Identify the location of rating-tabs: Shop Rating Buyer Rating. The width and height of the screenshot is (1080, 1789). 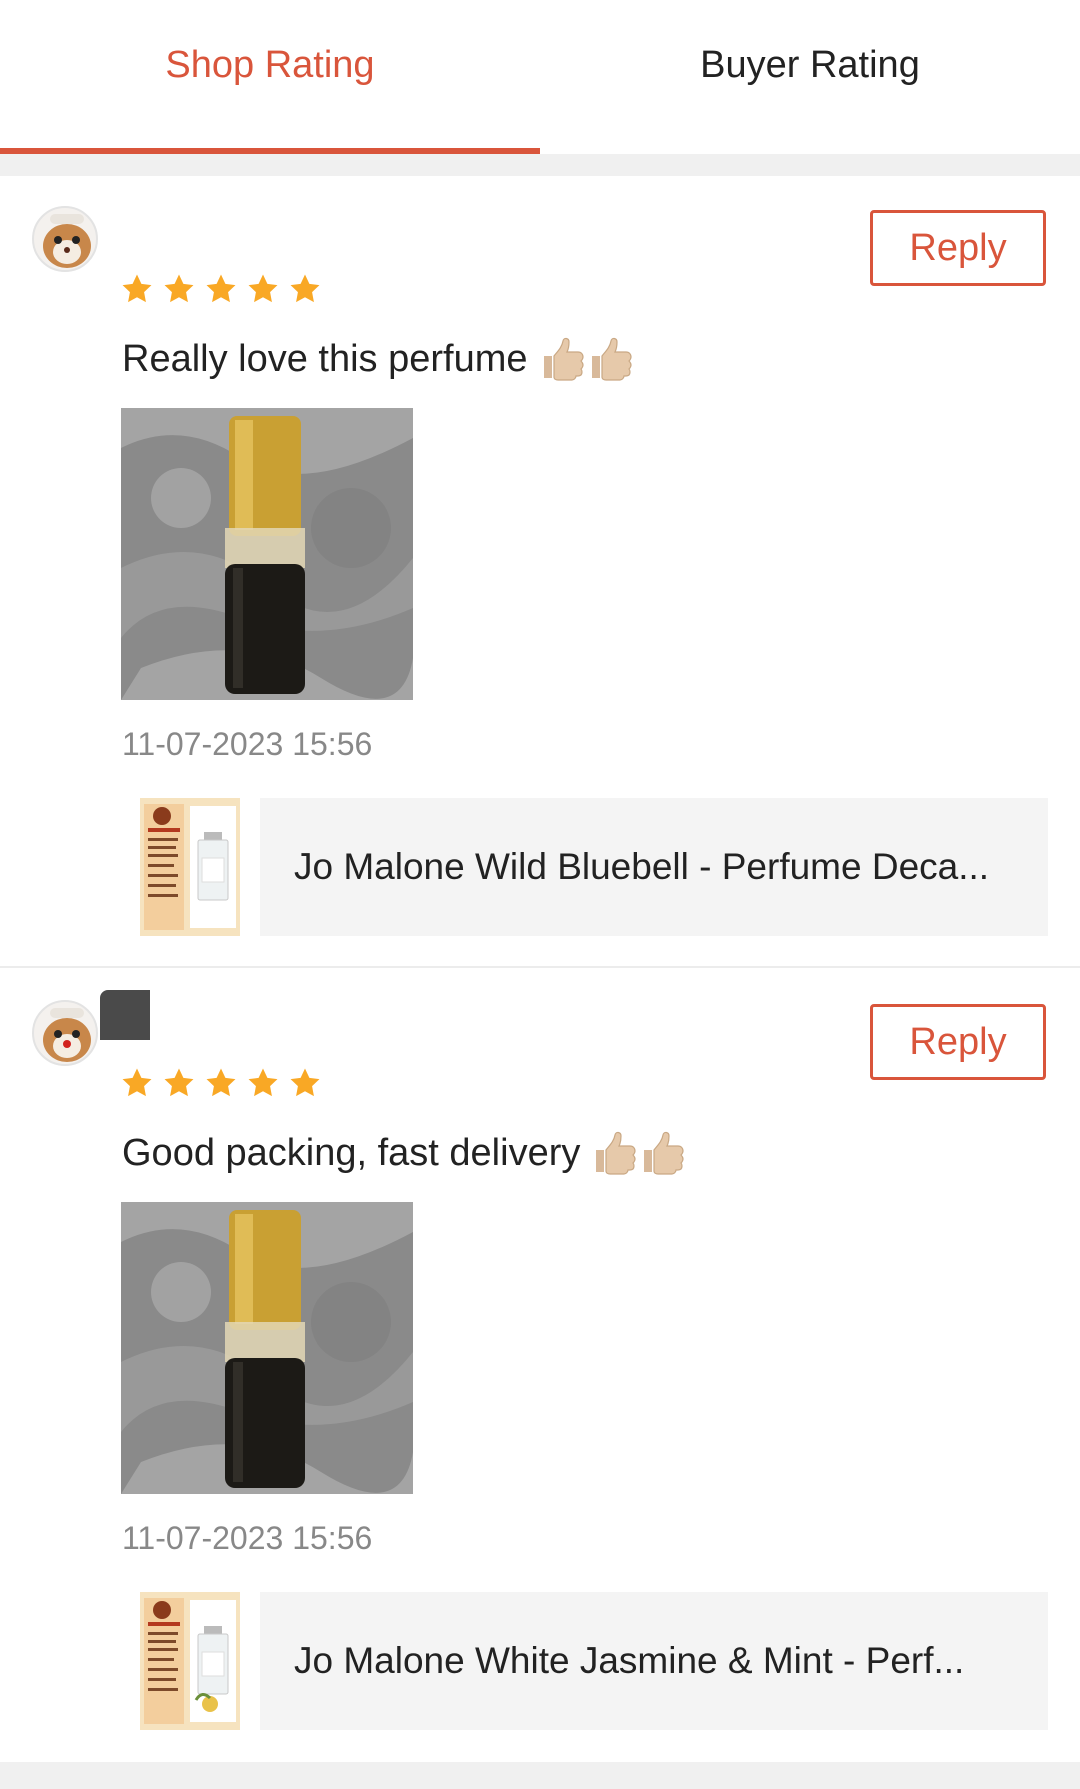
(540, 77).